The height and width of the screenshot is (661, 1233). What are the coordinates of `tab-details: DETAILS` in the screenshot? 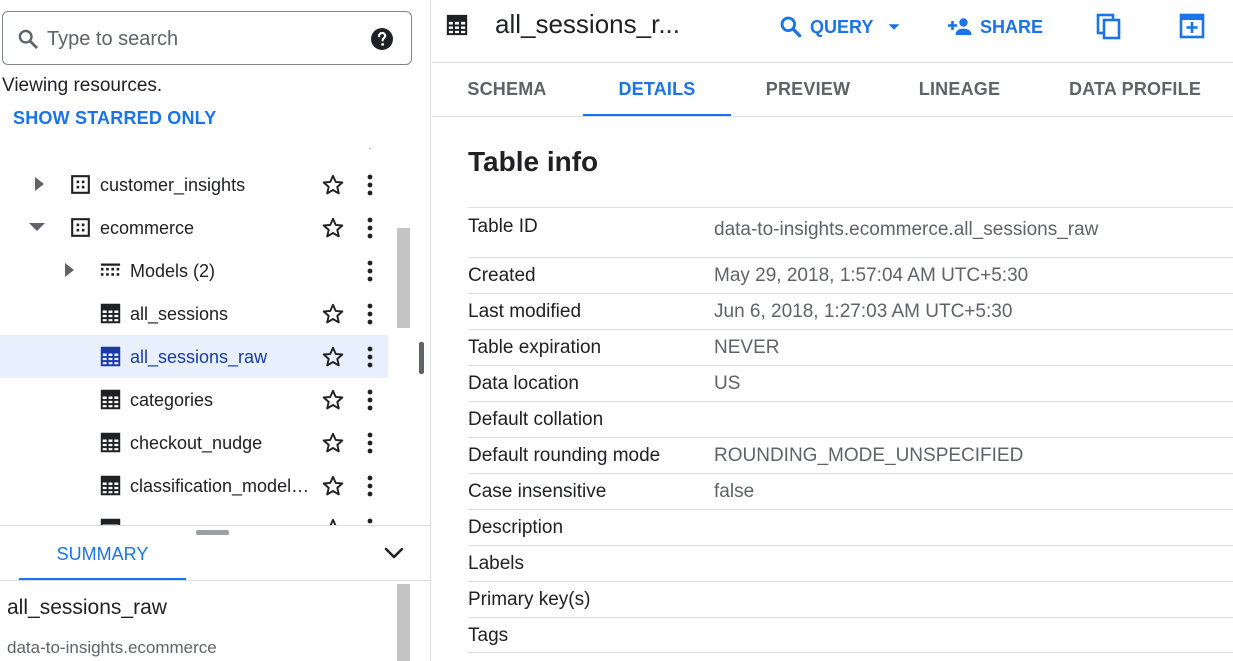 It's located at (657, 90).